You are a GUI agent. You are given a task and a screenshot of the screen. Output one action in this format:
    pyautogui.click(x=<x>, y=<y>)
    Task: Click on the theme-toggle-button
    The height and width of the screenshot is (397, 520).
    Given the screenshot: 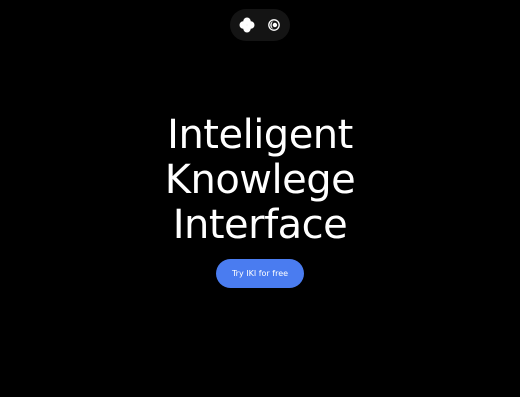 What is the action you would take?
    pyautogui.click(x=274, y=25)
    